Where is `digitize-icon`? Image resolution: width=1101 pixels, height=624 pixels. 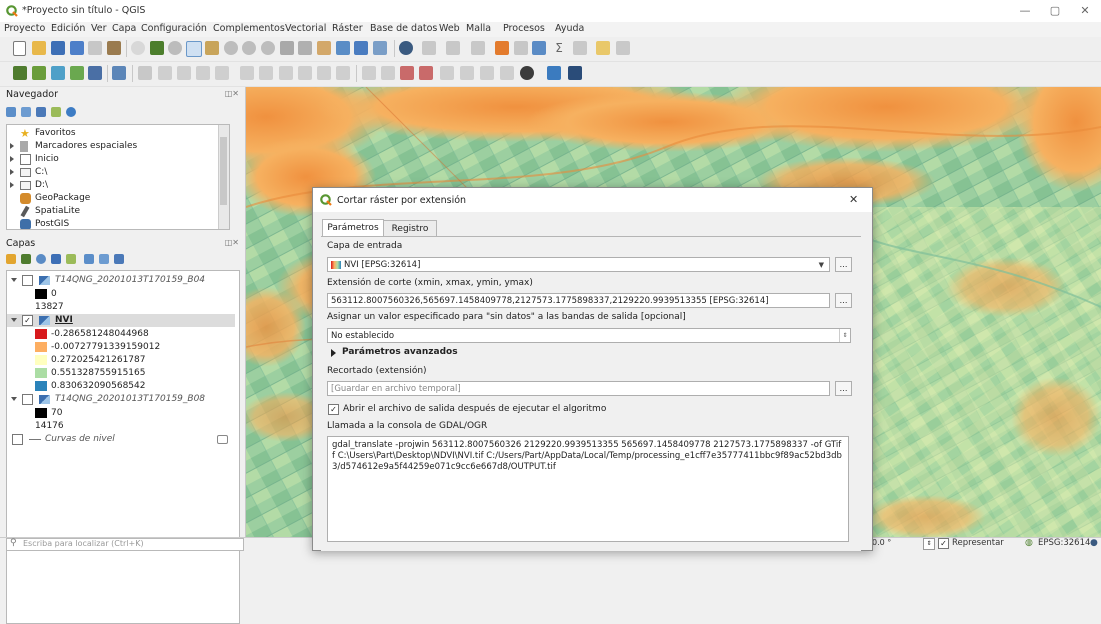
digitize-icon is located at coordinates (145, 73).